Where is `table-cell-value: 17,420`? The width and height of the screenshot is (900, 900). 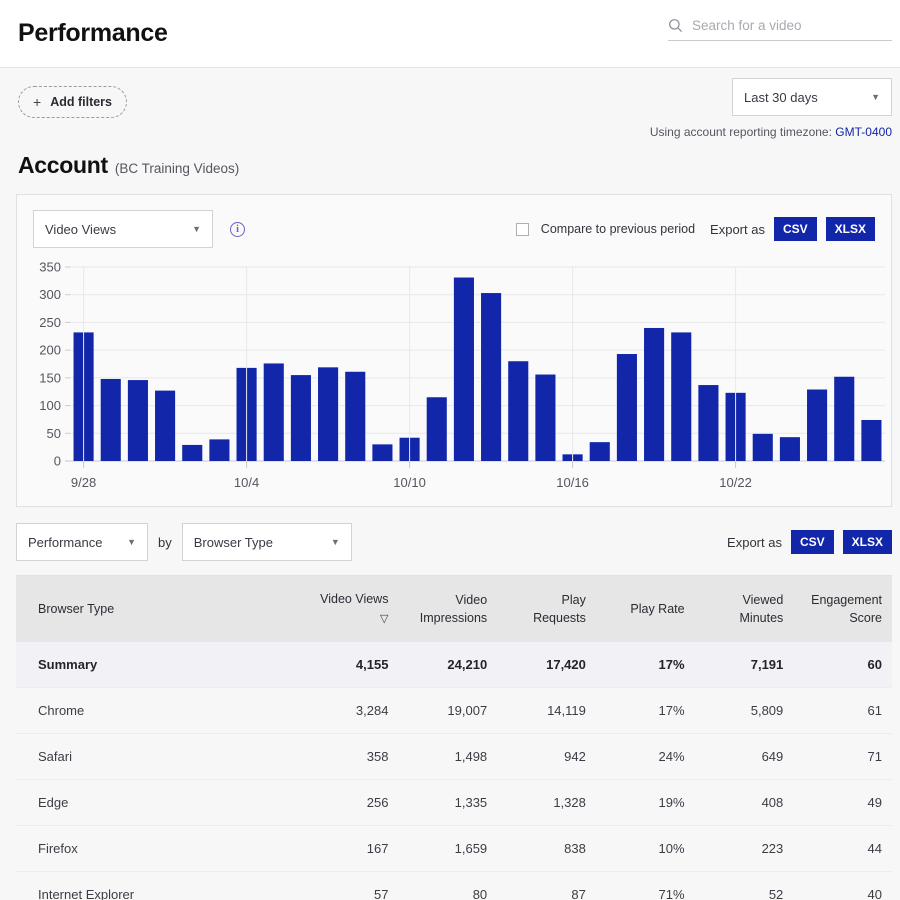 table-cell-value: 17,420 is located at coordinates (546, 664).